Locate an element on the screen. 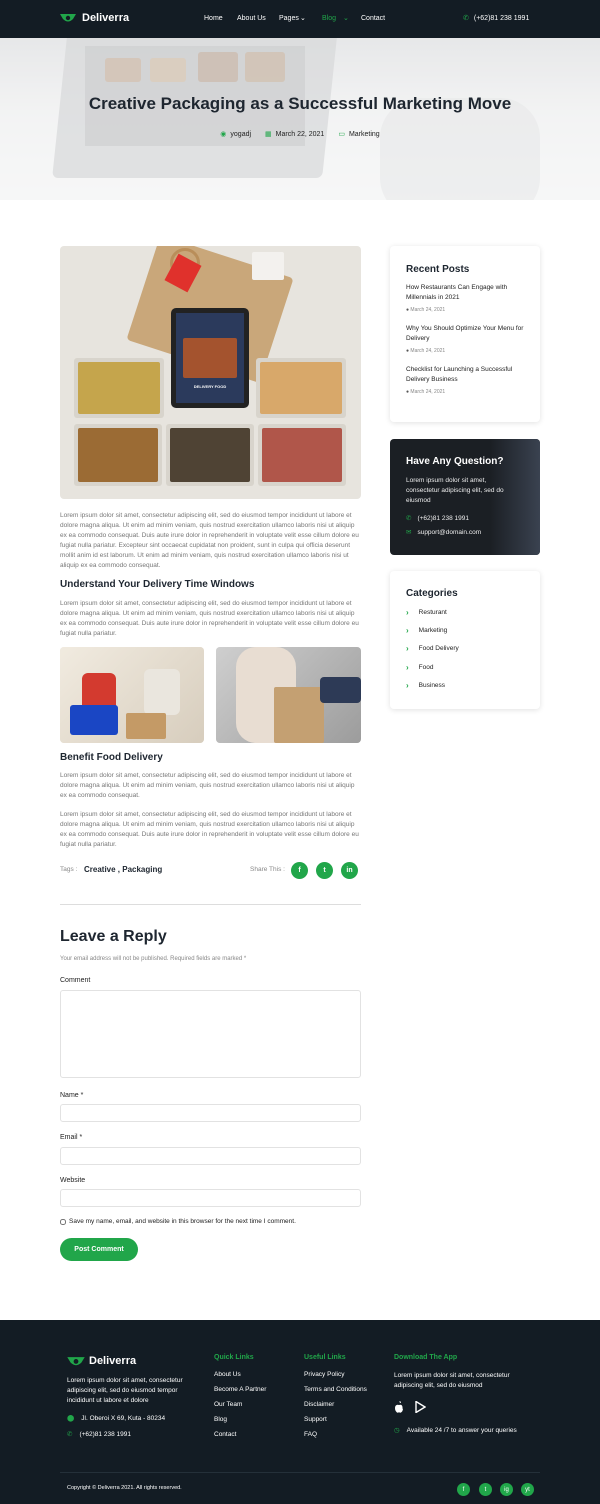 The width and height of the screenshot is (600, 1504). footer-facebook-button: f is located at coordinates (463, 1489).